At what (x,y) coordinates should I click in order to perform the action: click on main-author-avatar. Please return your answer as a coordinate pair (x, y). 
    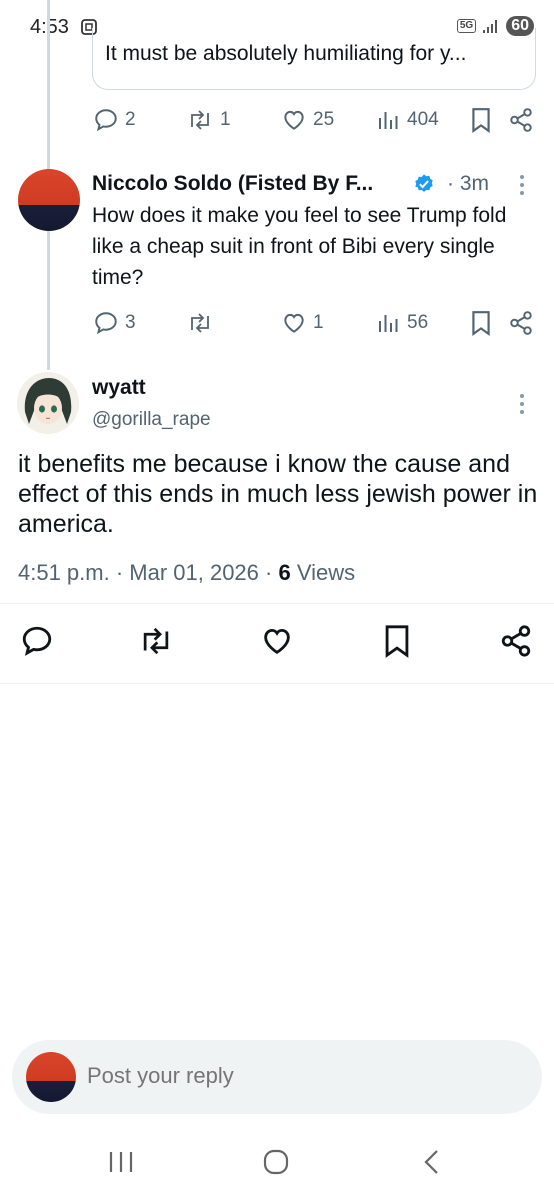
    Looking at the image, I should click on (48, 403).